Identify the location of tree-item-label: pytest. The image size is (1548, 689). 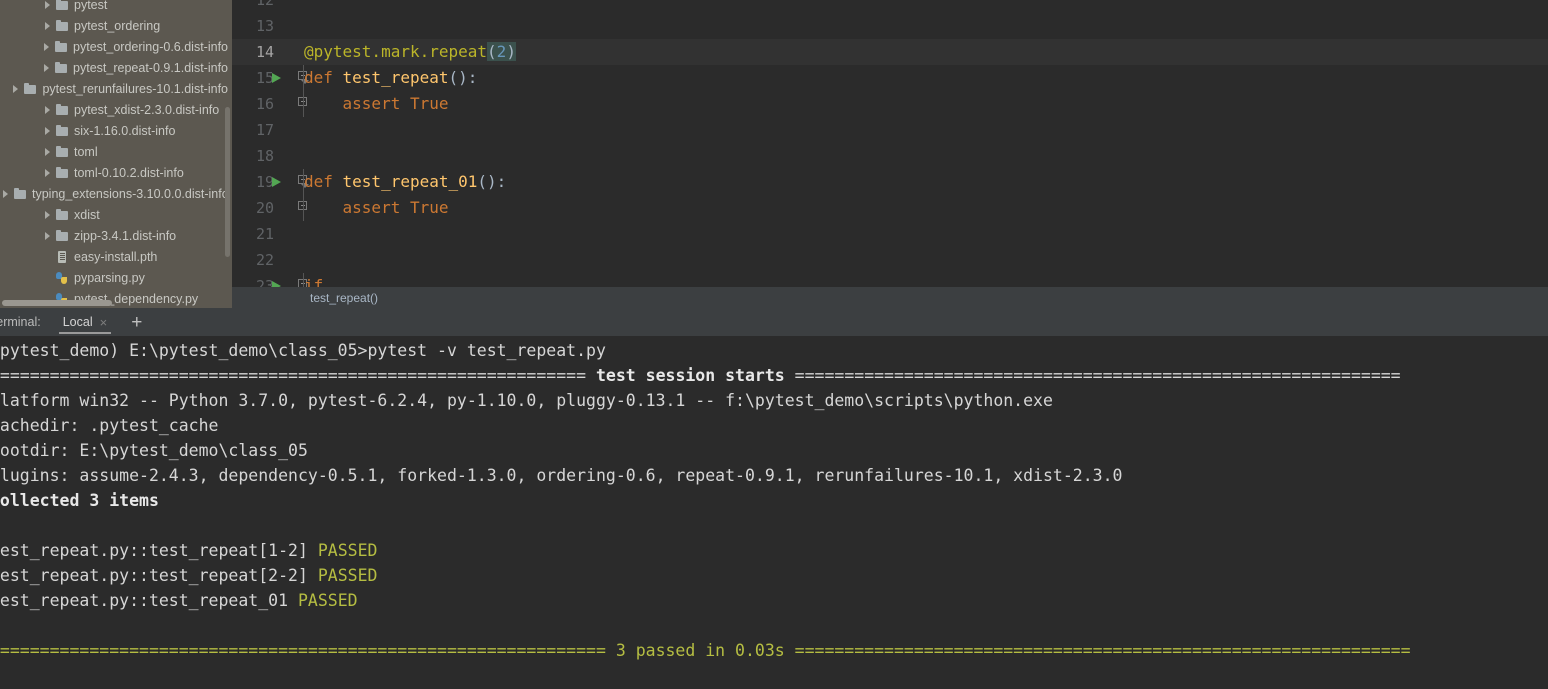
(91, 6).